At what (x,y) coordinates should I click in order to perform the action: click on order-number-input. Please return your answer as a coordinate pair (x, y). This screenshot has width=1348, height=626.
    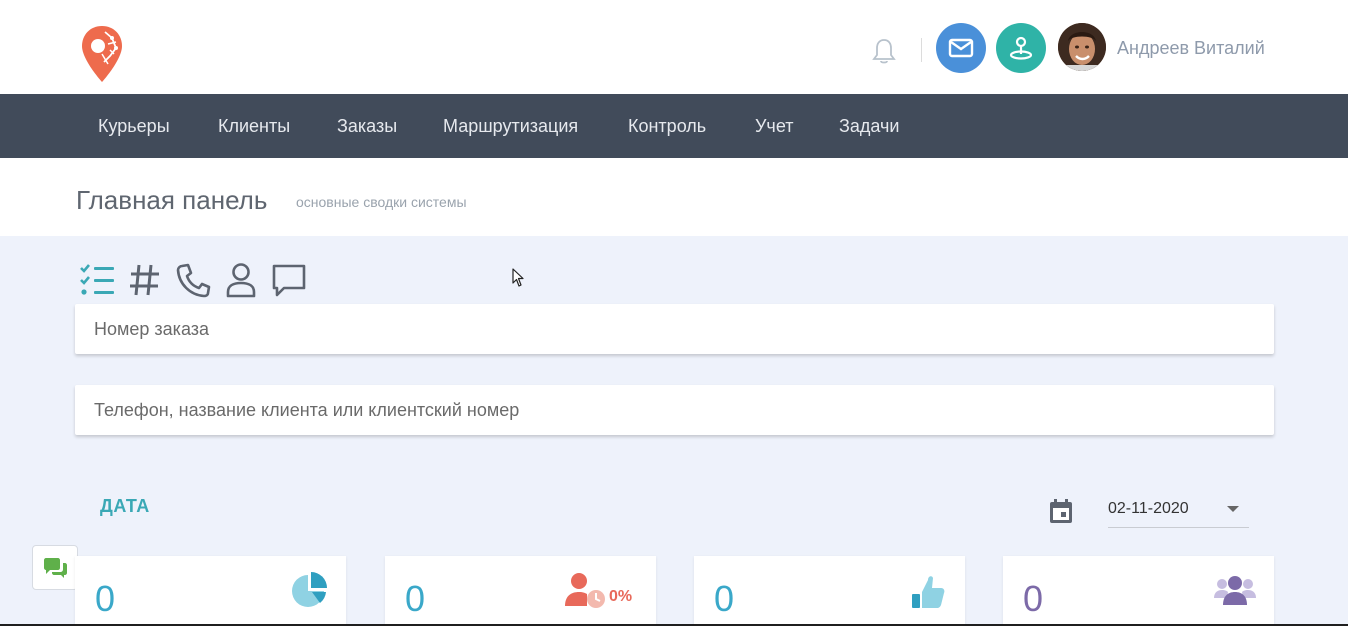
    Looking at the image, I should click on (674, 329).